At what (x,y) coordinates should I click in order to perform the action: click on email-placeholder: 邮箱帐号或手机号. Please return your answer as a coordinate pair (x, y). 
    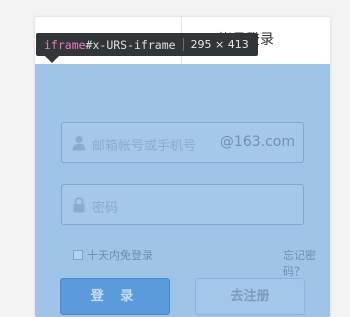
    Looking at the image, I should click on (144, 146).